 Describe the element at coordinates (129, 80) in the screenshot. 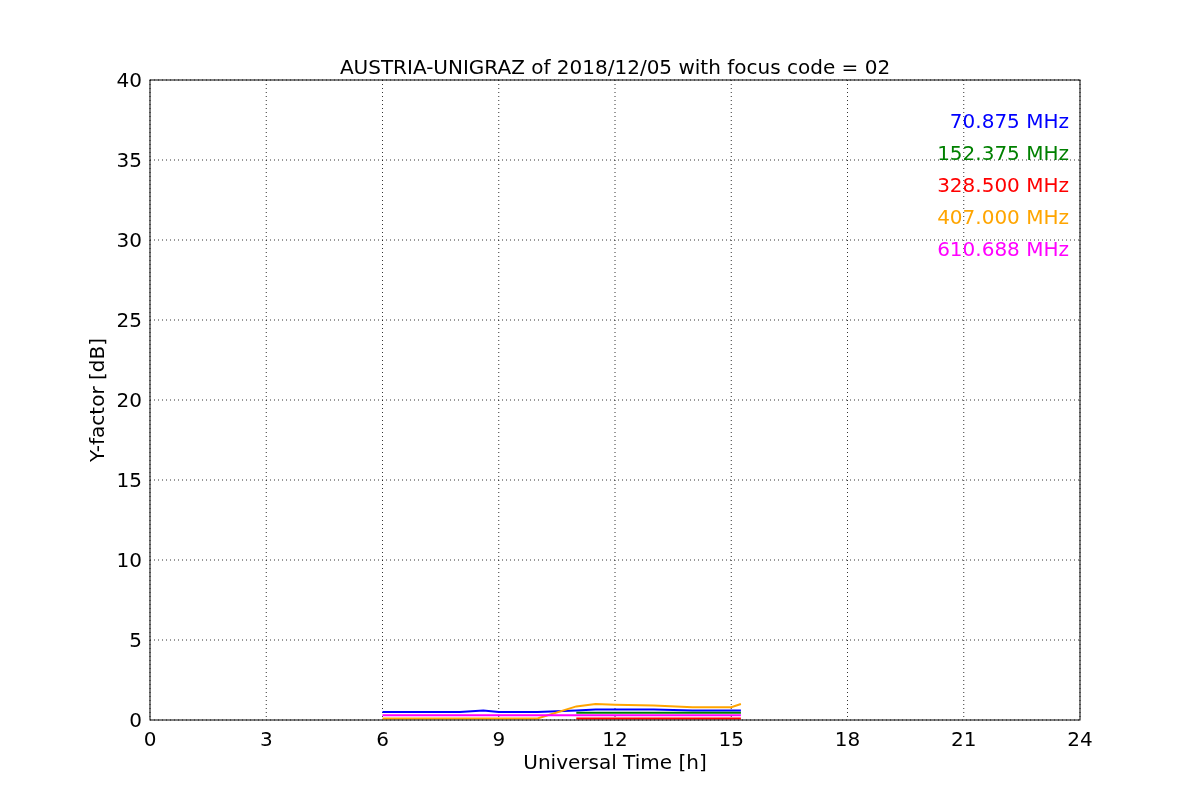

I see `y-tick-label: 40` at that location.